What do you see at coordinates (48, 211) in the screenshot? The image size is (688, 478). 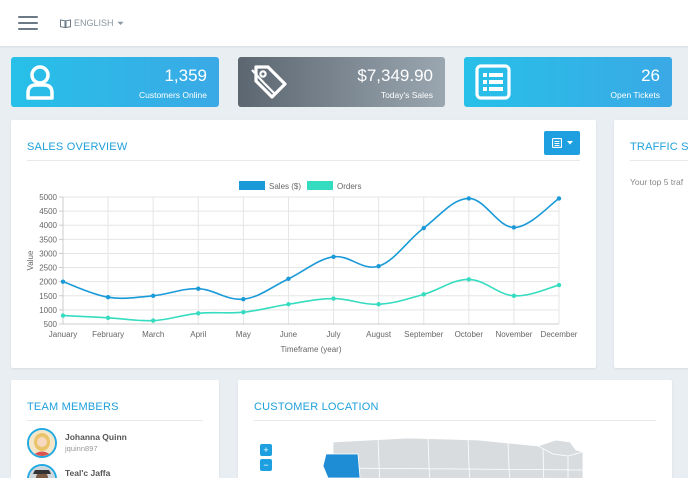 I see `y-tick-label: 4500` at bounding box center [48, 211].